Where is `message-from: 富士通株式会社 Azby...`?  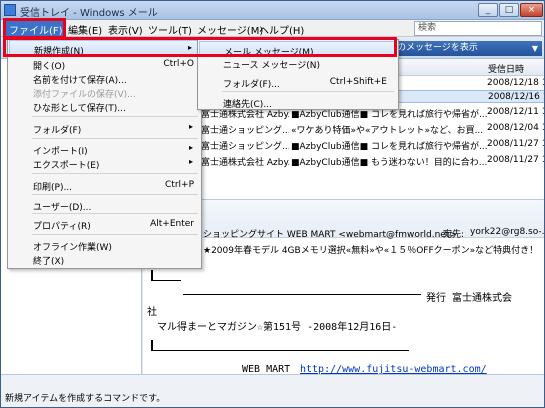 message-from: 富士通株式会社 Azby... is located at coordinates (245, 162).